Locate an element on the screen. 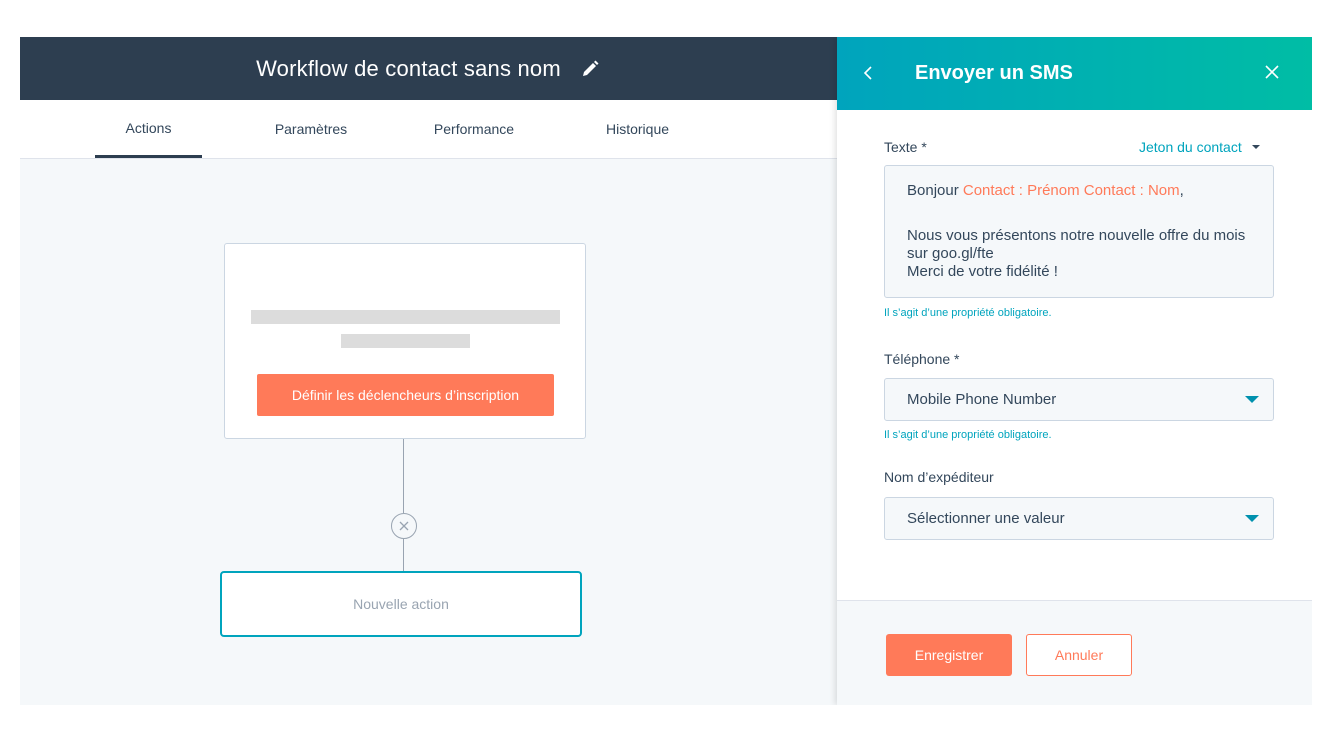  close-icon is located at coordinates (1272, 72).